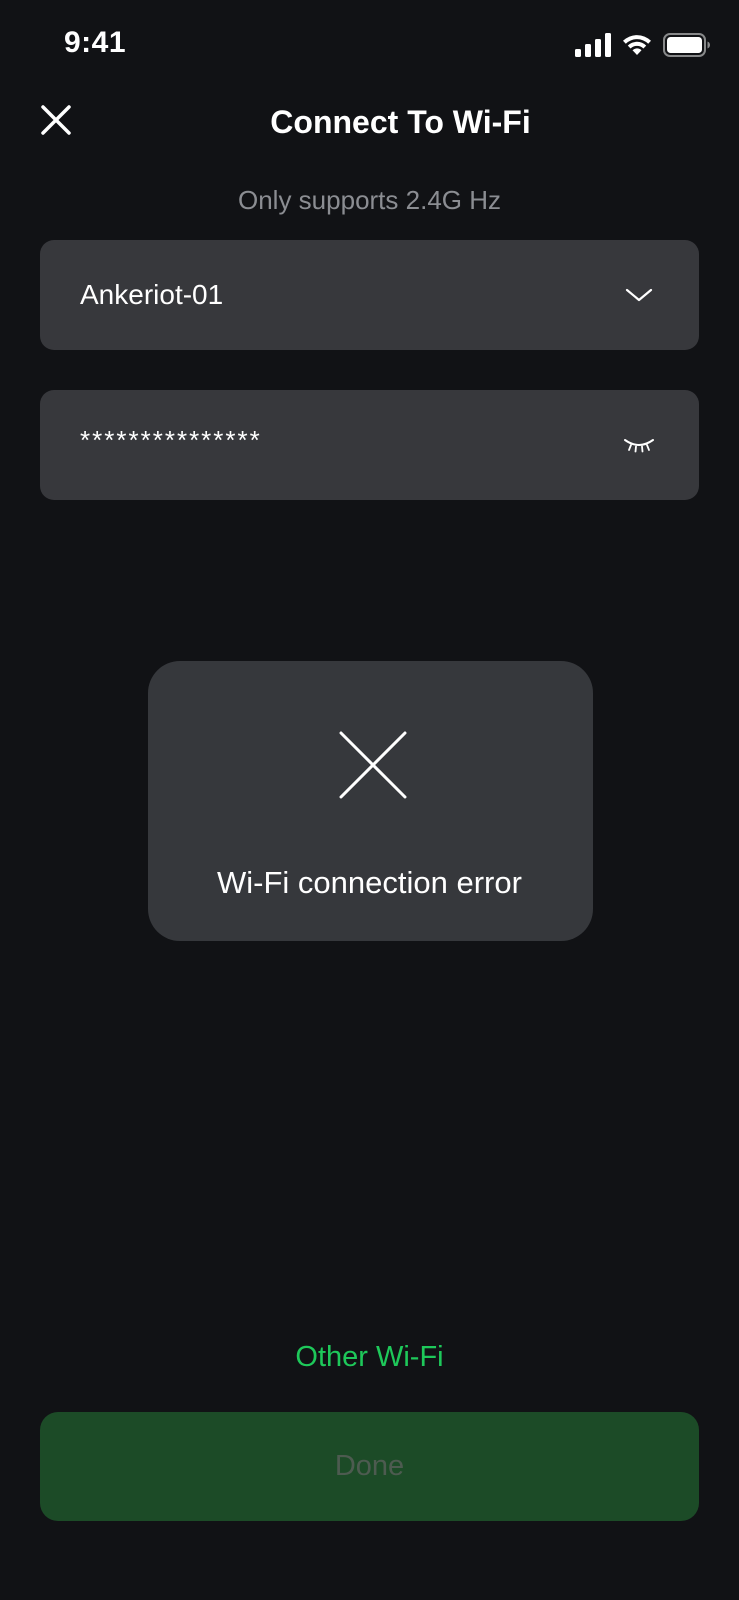  Describe the element at coordinates (369, 45) in the screenshot. I see `status-bar: 9:41` at that location.